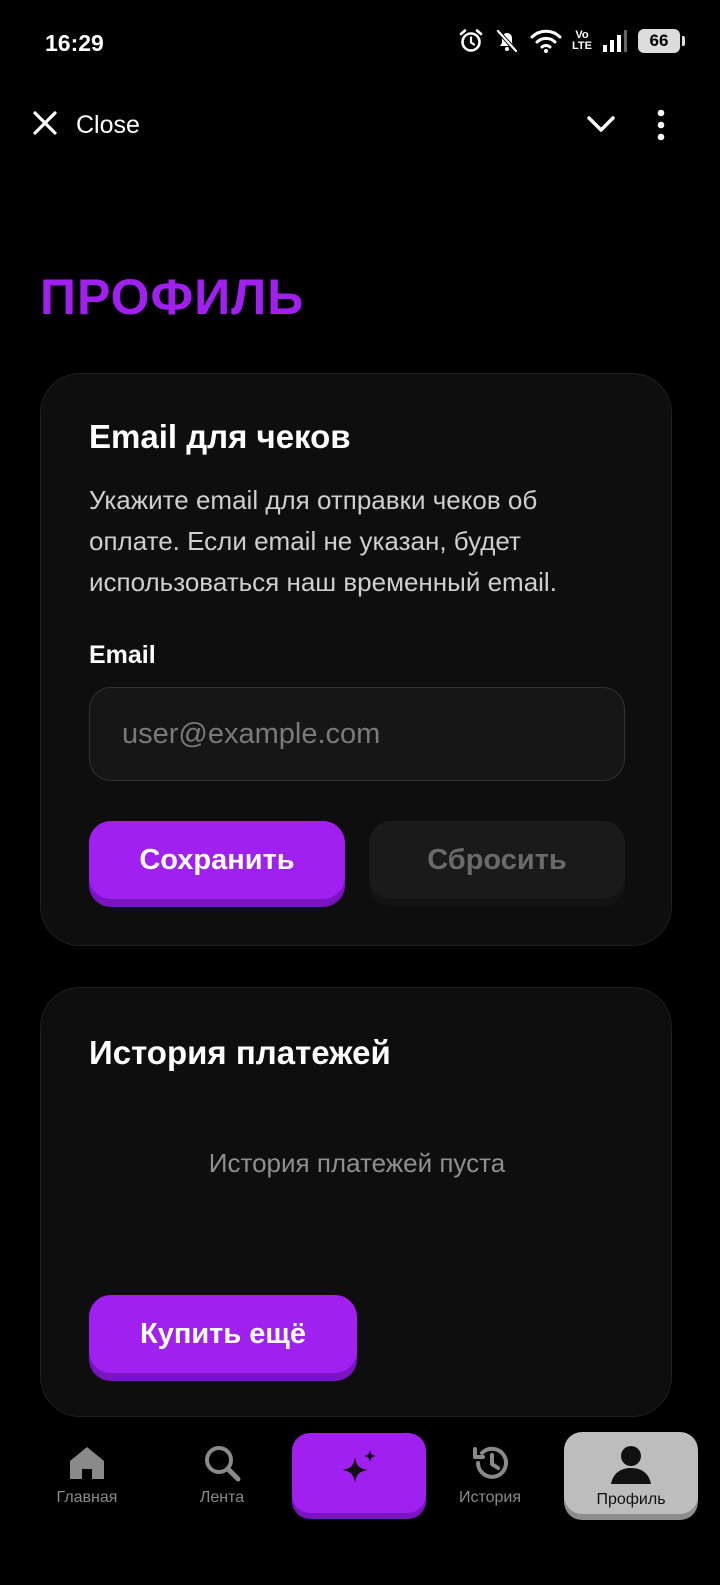 This screenshot has height=1585, width=720. I want to click on battery-indicator: 66, so click(661, 41).